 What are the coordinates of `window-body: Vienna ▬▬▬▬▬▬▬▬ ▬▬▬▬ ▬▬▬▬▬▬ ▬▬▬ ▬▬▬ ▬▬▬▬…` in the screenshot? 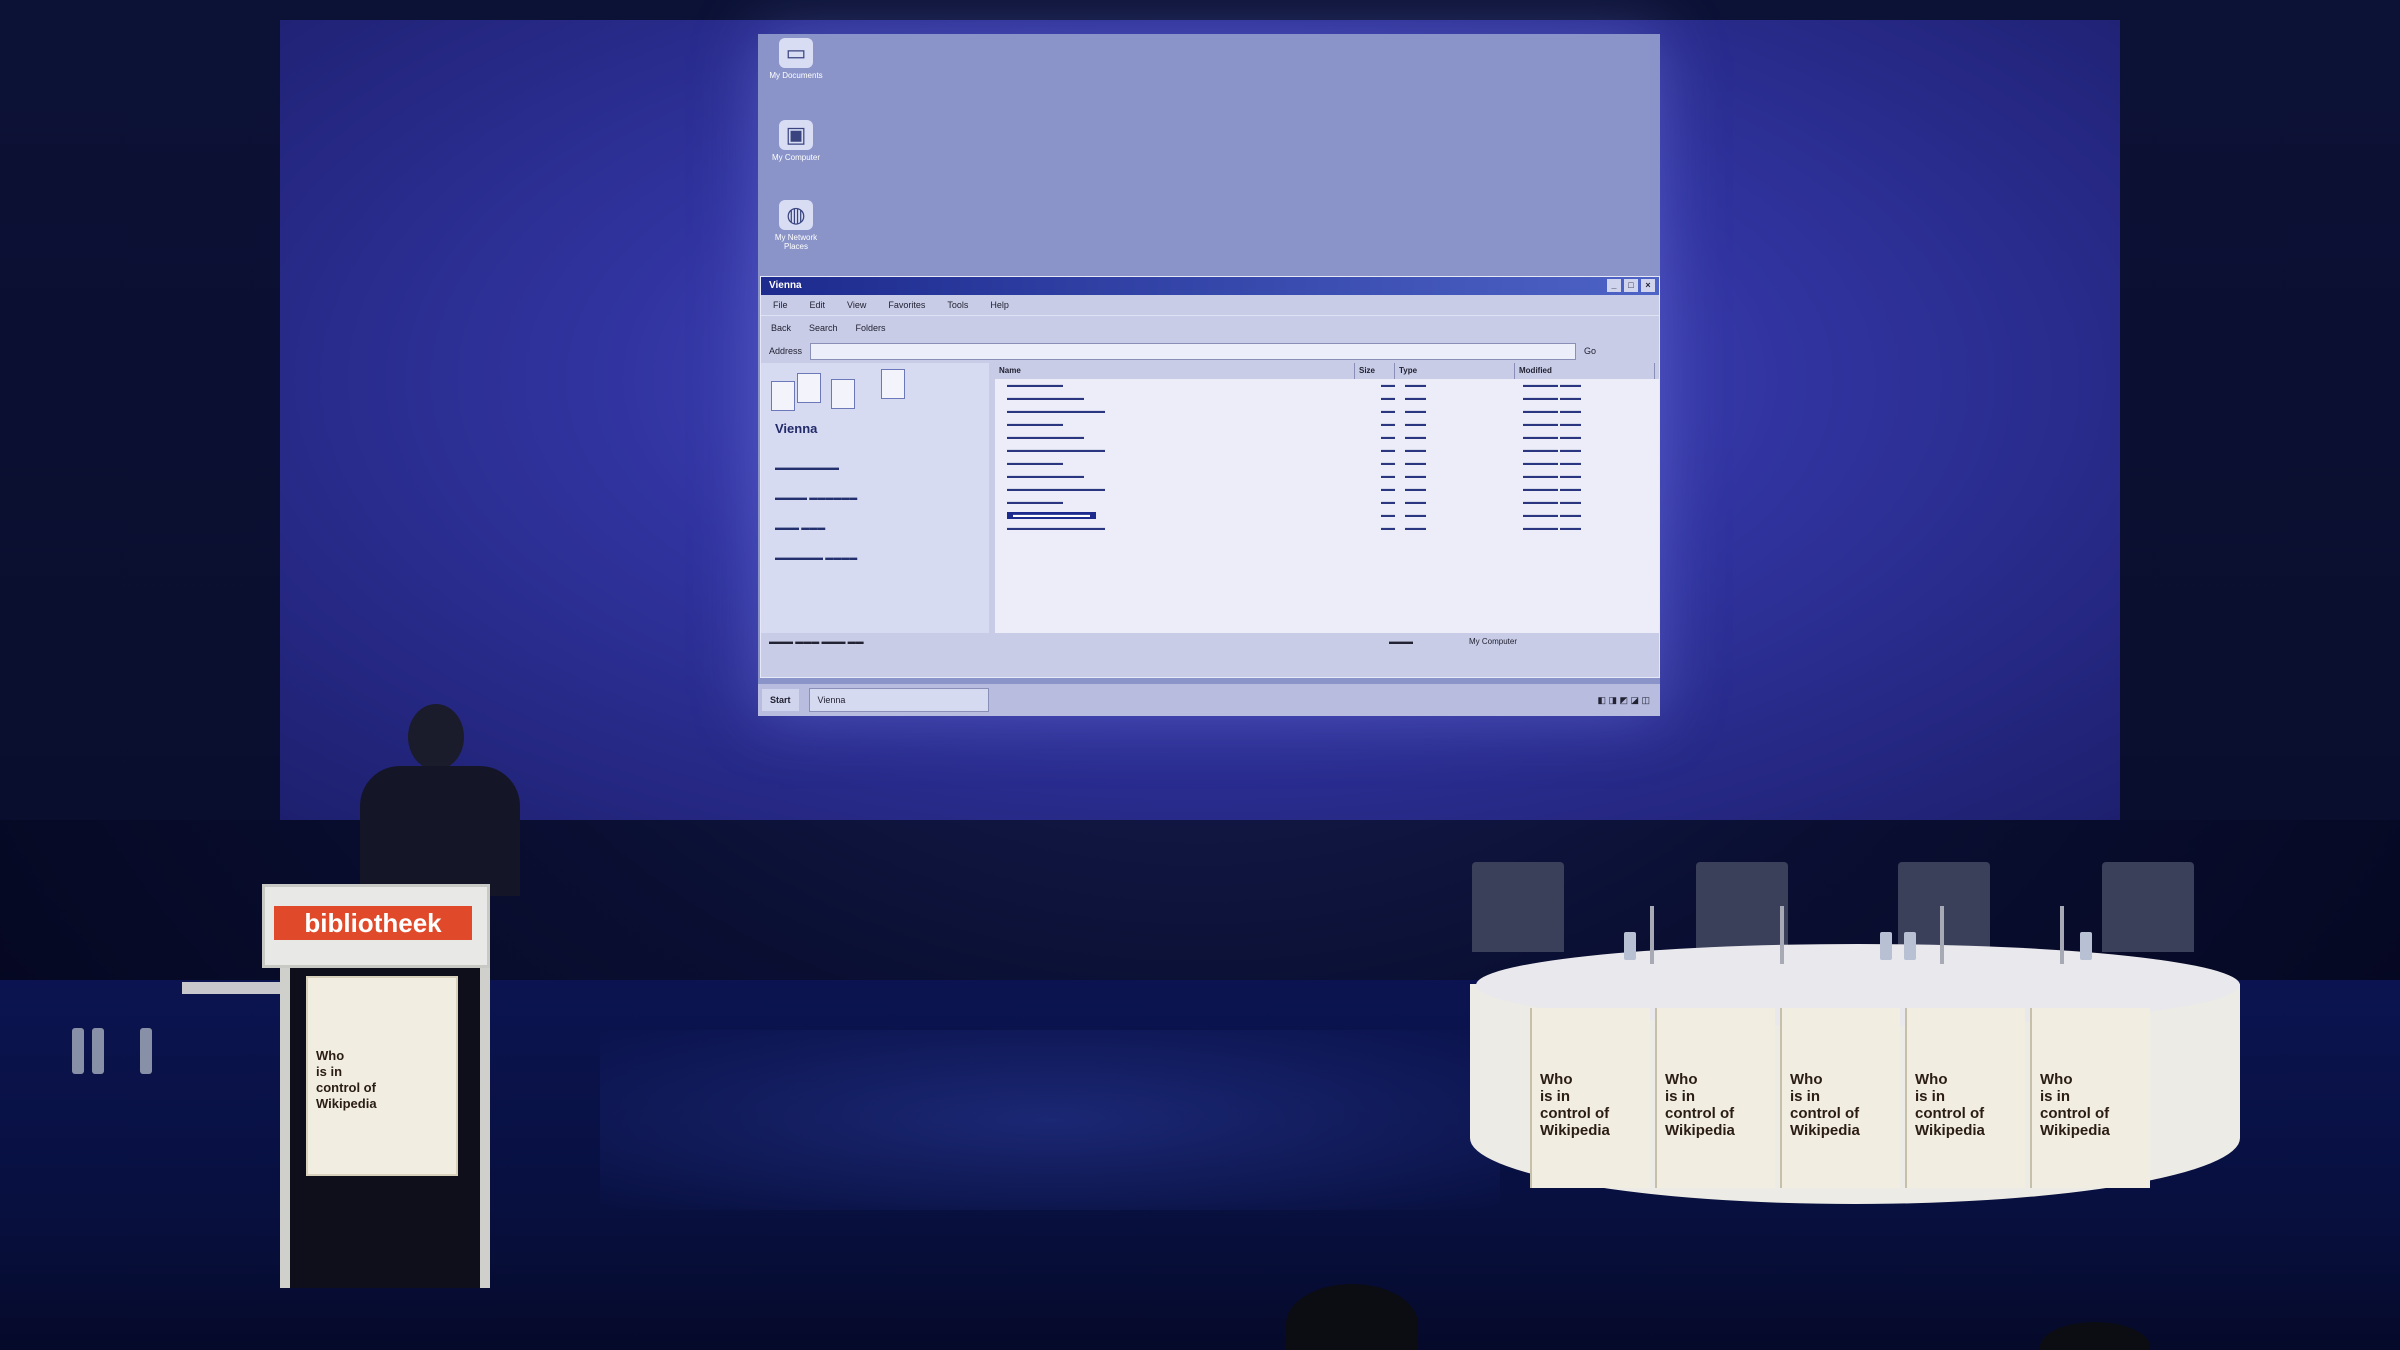 It's located at (1210, 498).